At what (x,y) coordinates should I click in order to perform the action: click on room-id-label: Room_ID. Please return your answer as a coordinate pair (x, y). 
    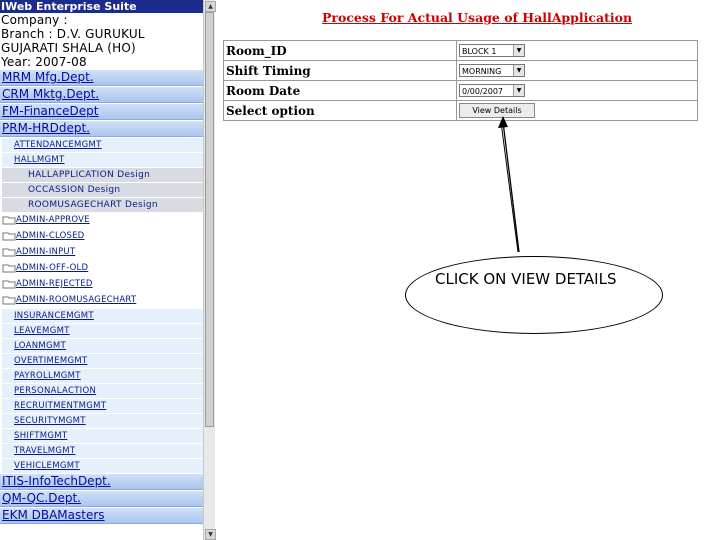
    Looking at the image, I should click on (340, 50).